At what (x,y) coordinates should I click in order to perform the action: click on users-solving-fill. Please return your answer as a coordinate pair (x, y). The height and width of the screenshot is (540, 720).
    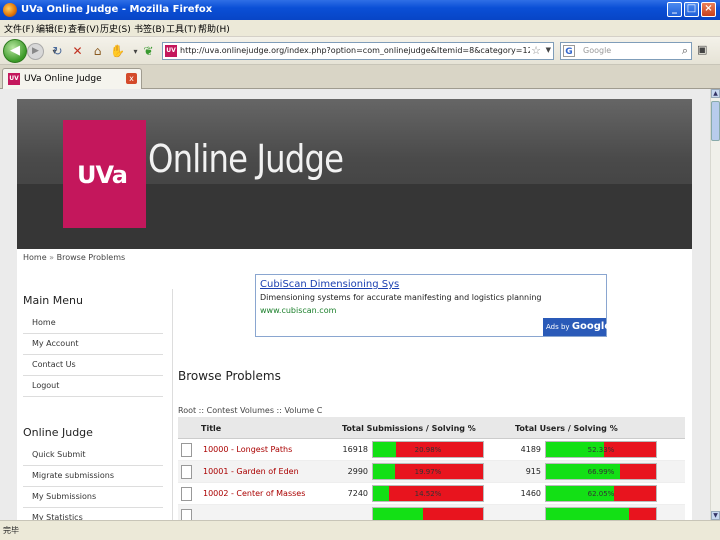
    Looking at the image, I should click on (587, 514).